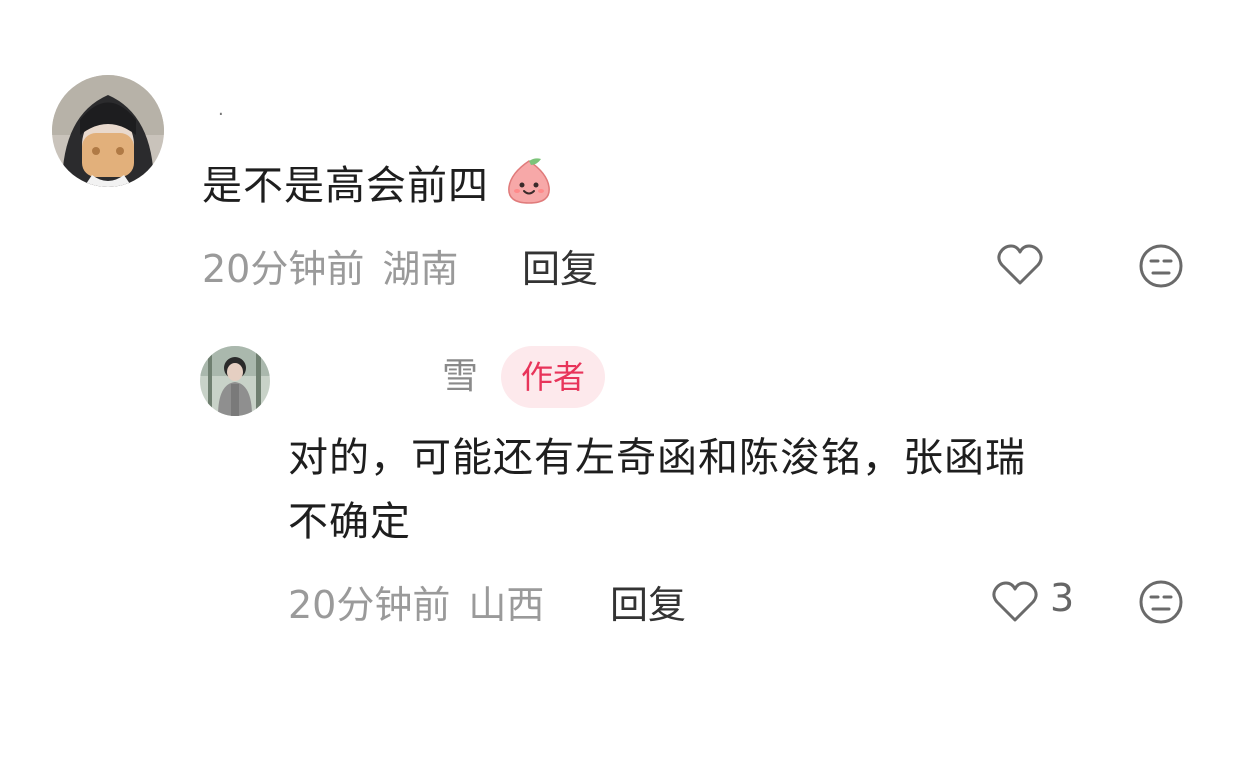  Describe the element at coordinates (506, 605) in the screenshot. I see `reply-location: 山西` at that location.